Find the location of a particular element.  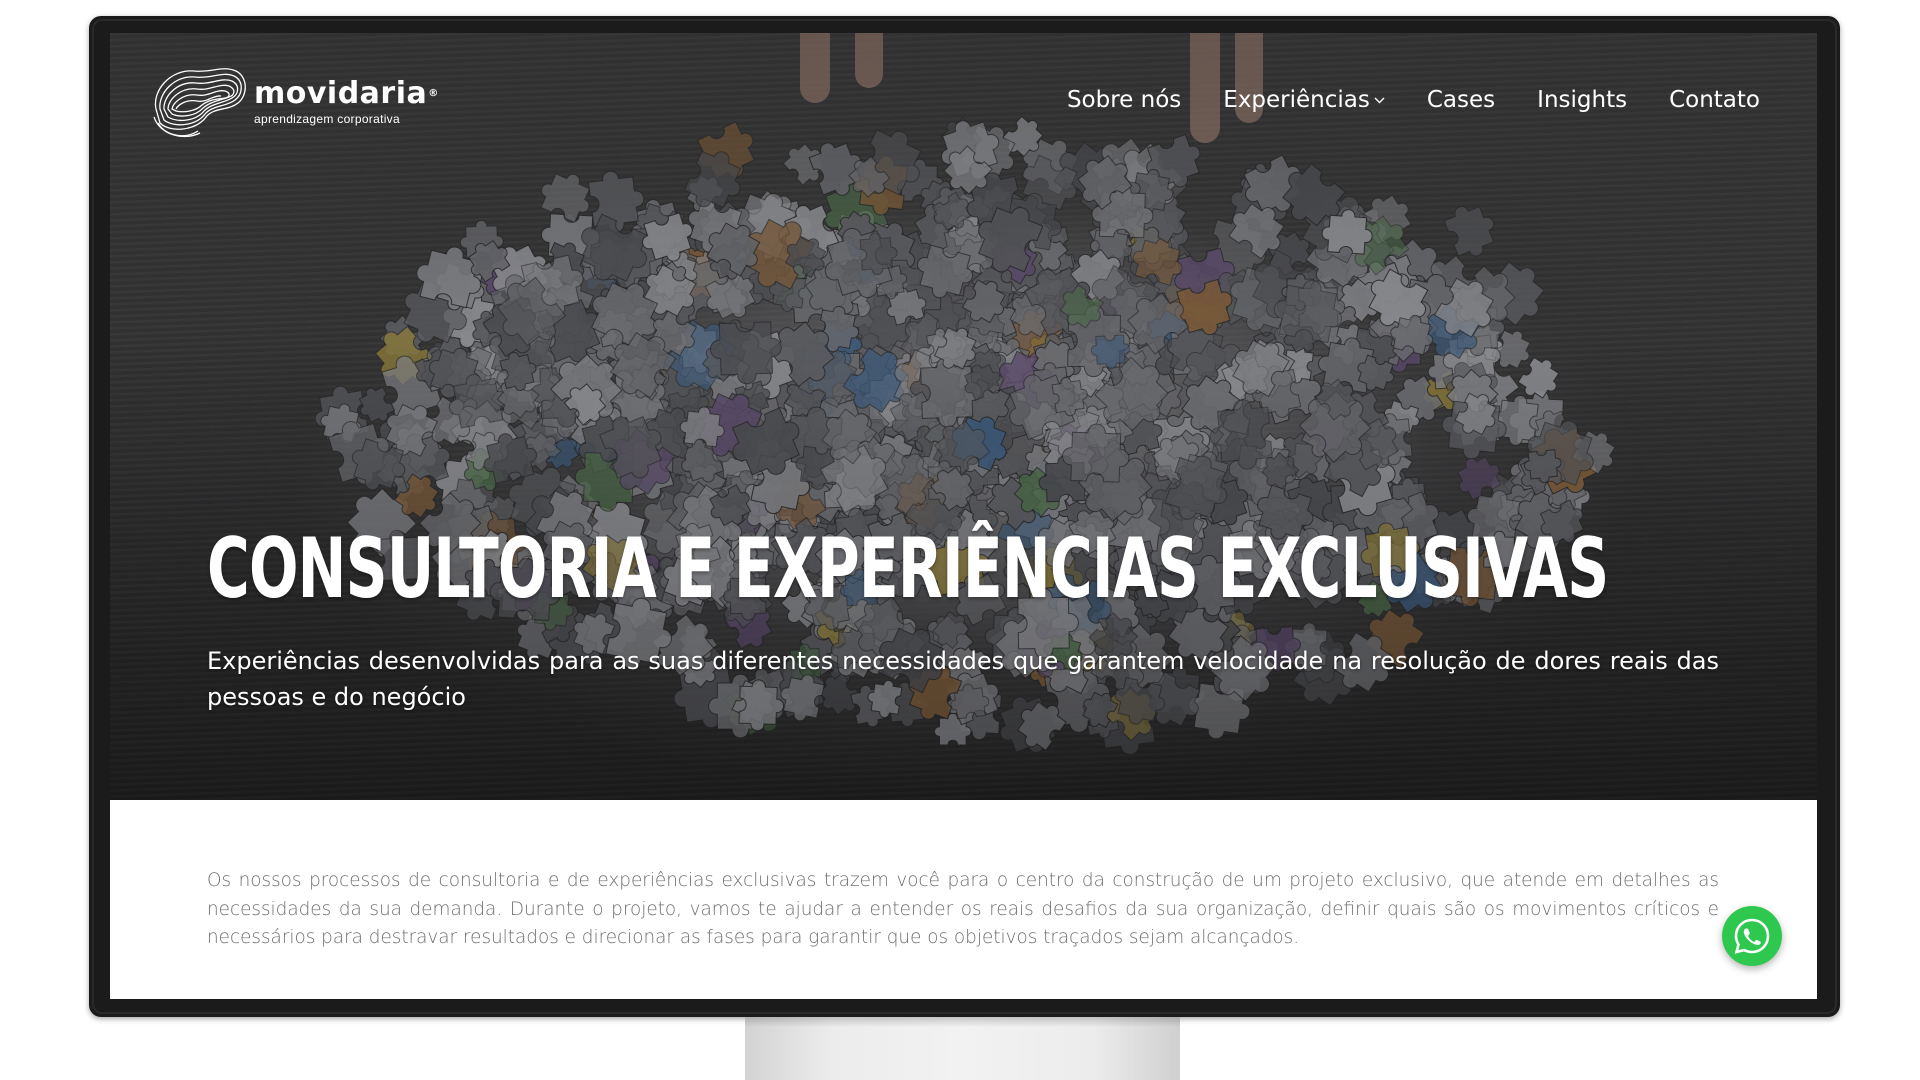

nav-item-cases: Cases is located at coordinates (1461, 100).